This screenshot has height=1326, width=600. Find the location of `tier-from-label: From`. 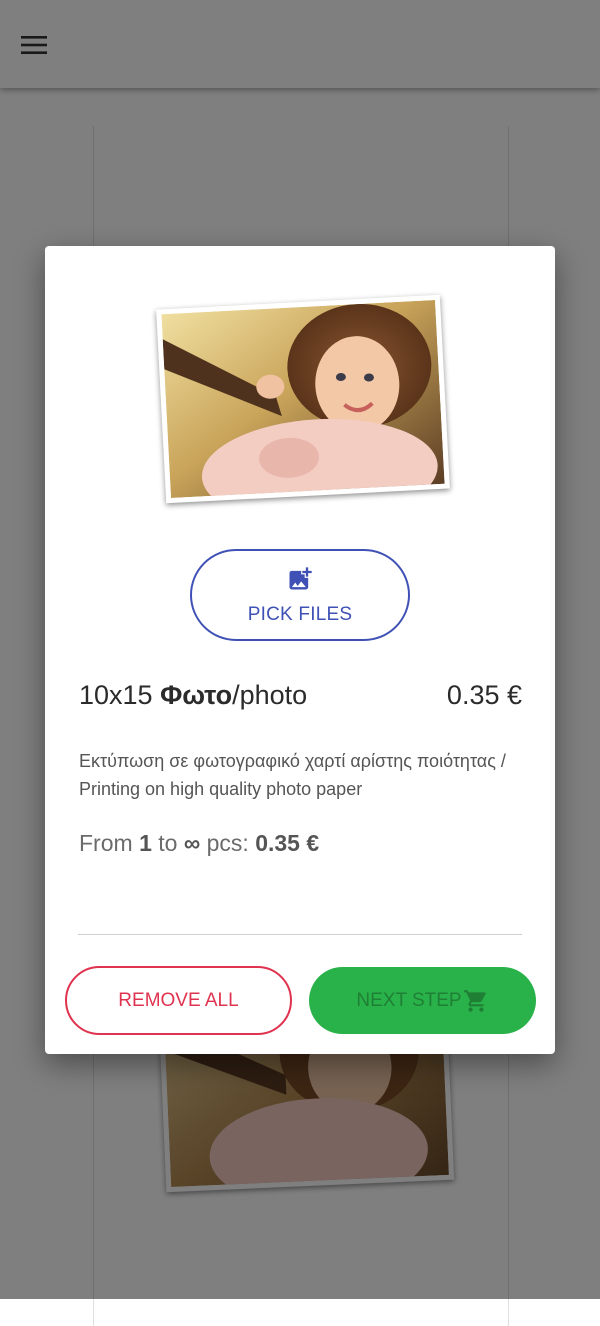

tier-from-label: From is located at coordinates (106, 843).